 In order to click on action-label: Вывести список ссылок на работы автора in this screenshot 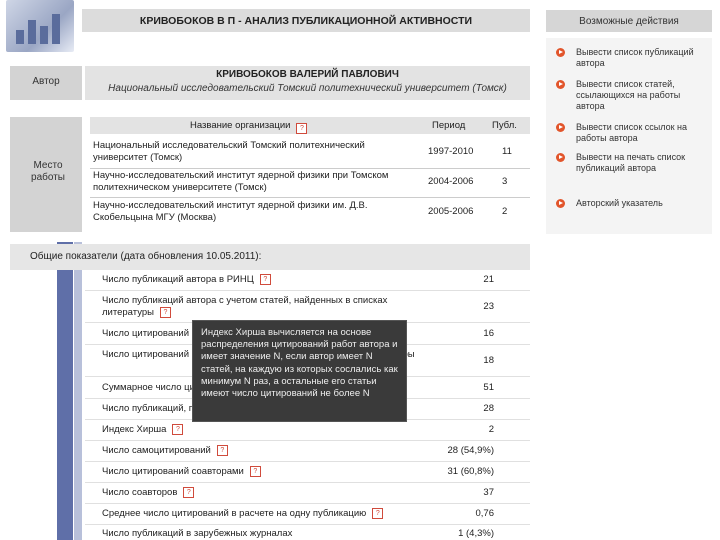, I will do `click(641, 133)`.